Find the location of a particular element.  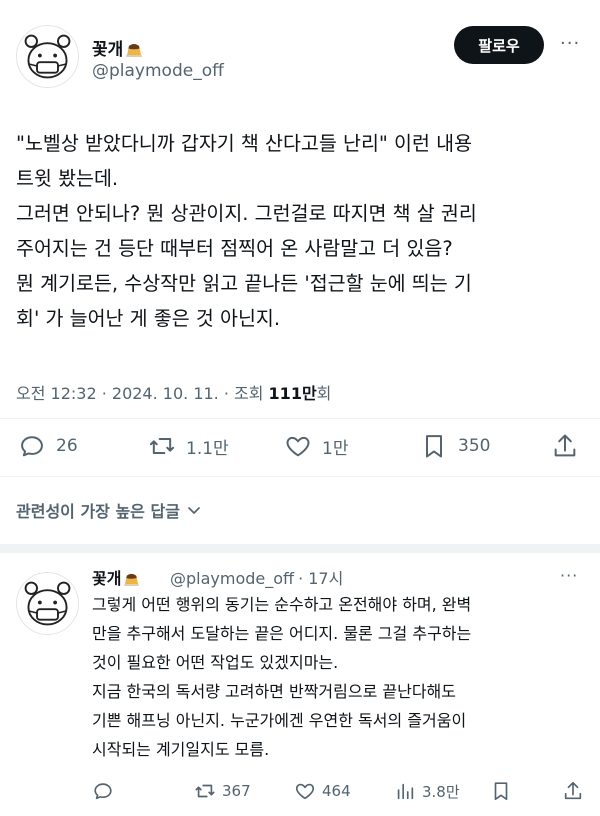

section-separator is located at coordinates (300, 548).